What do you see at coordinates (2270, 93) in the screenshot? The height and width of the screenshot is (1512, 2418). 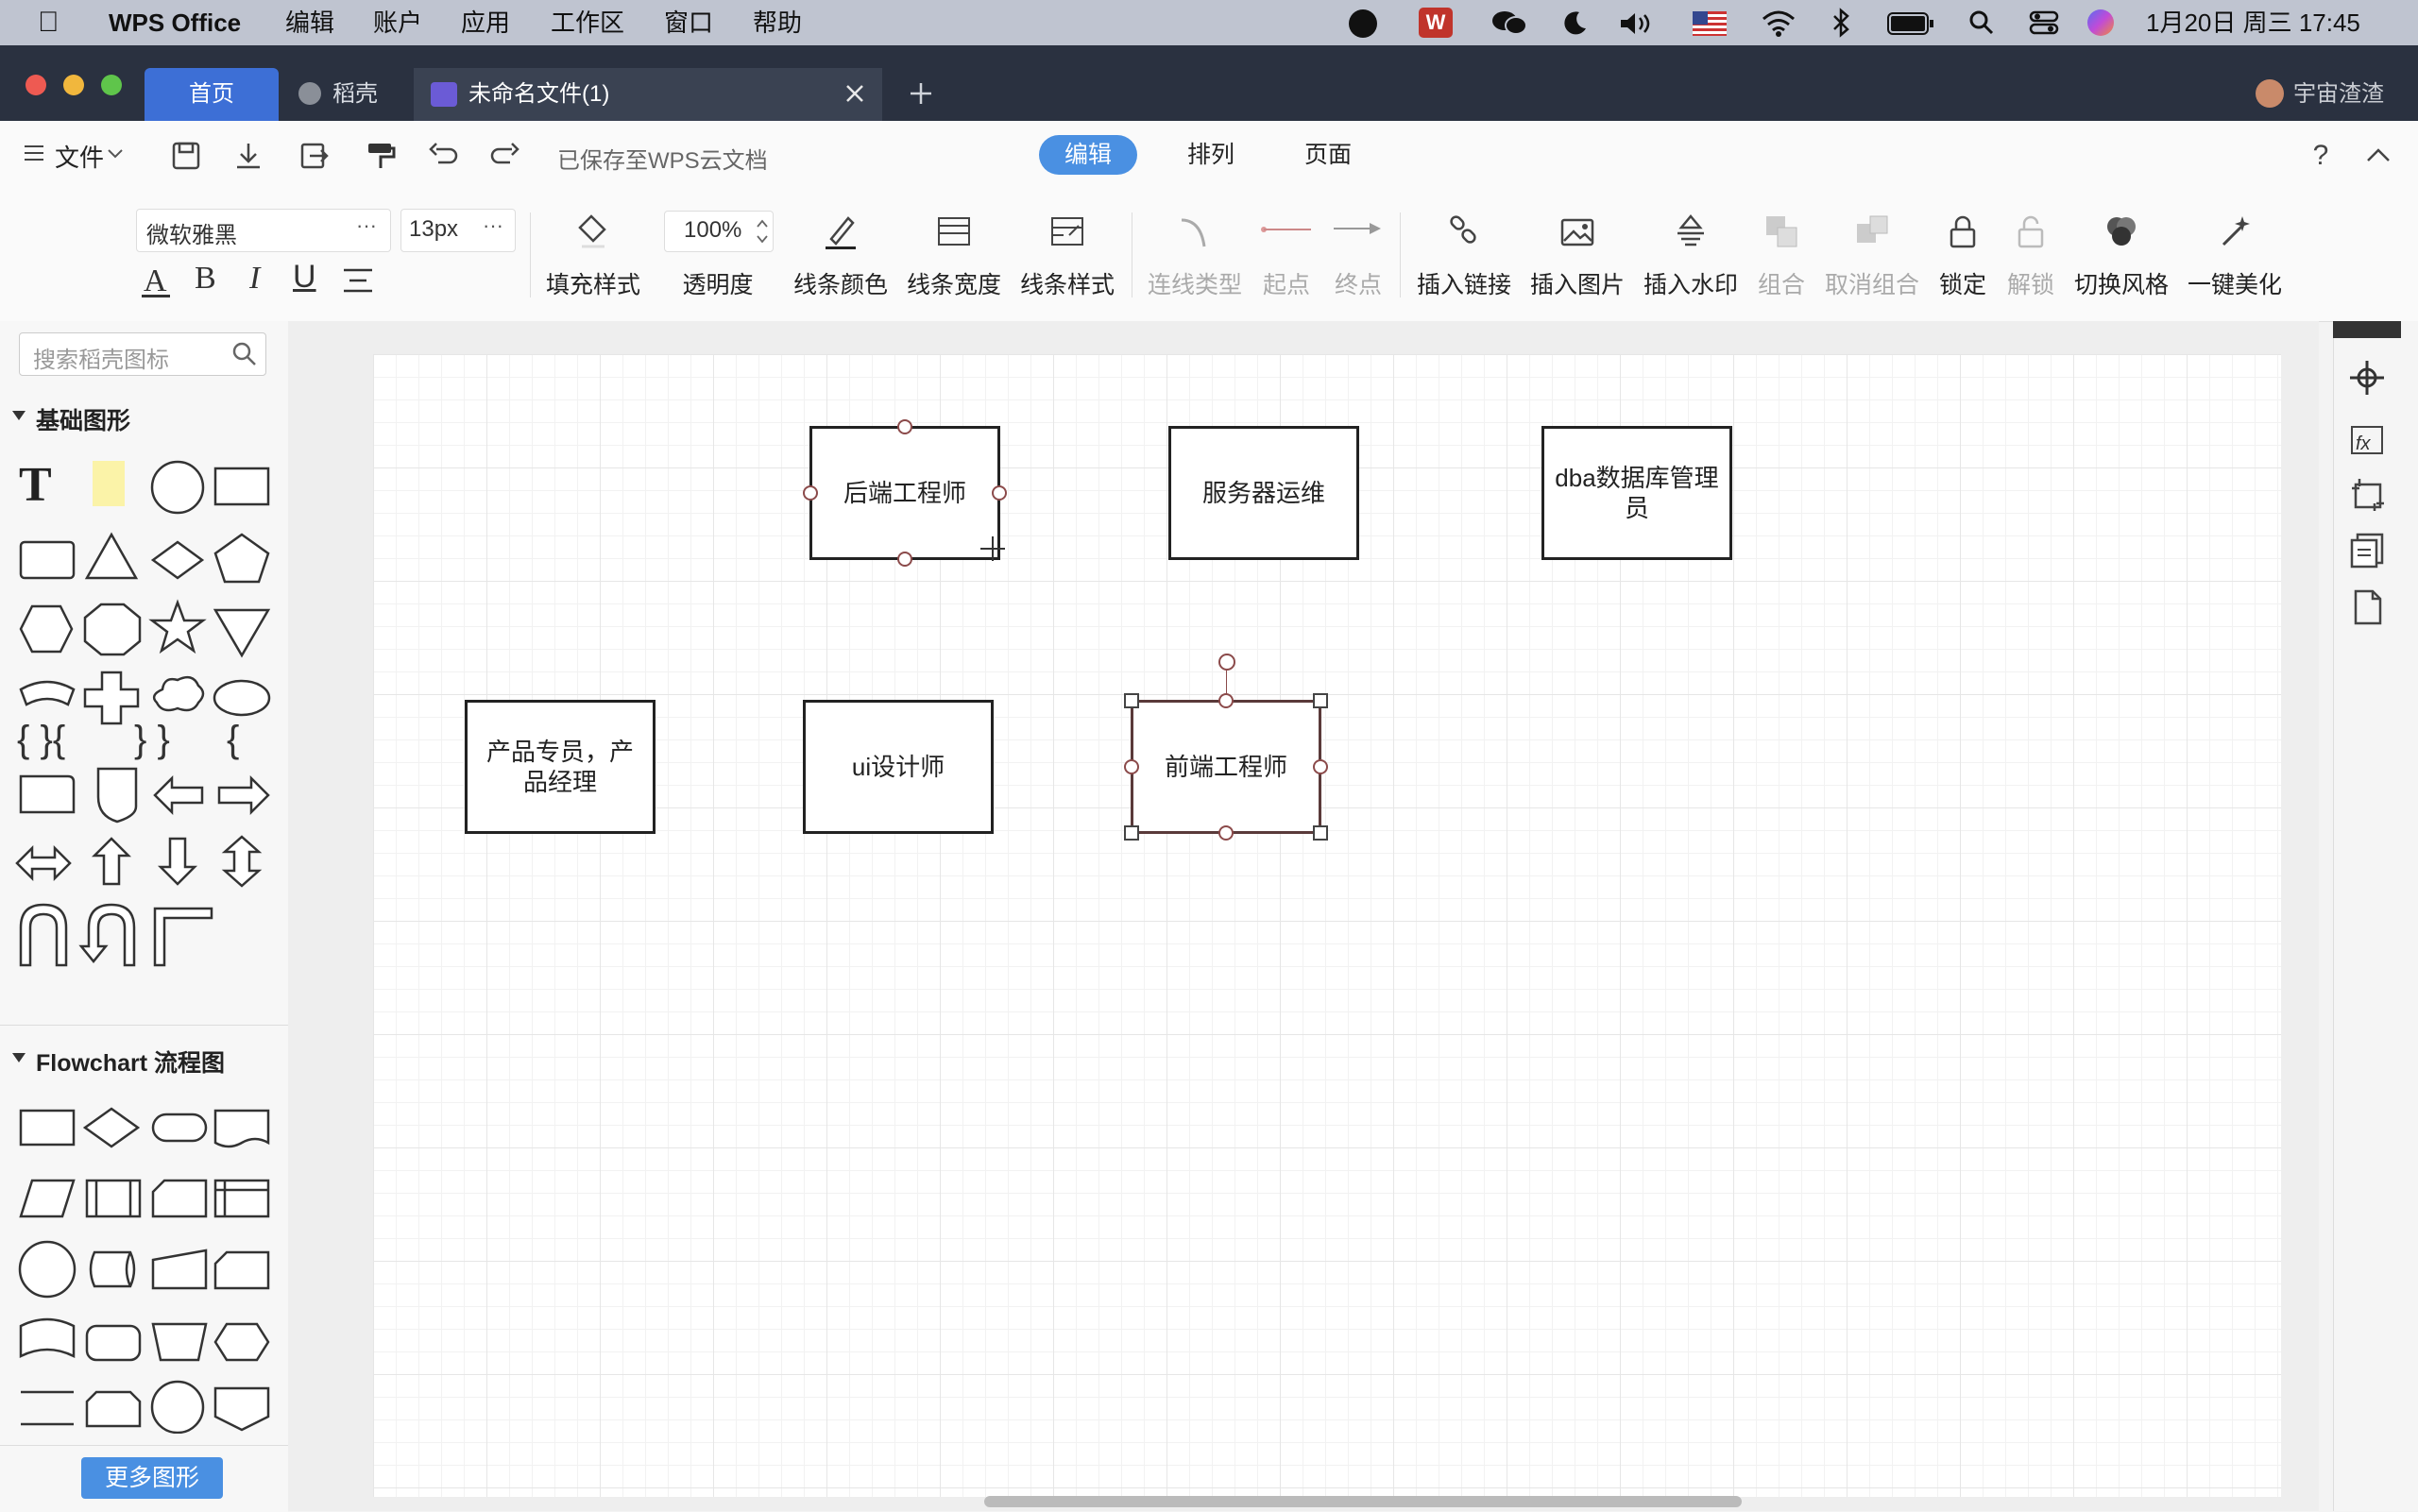 I see `avatar` at bounding box center [2270, 93].